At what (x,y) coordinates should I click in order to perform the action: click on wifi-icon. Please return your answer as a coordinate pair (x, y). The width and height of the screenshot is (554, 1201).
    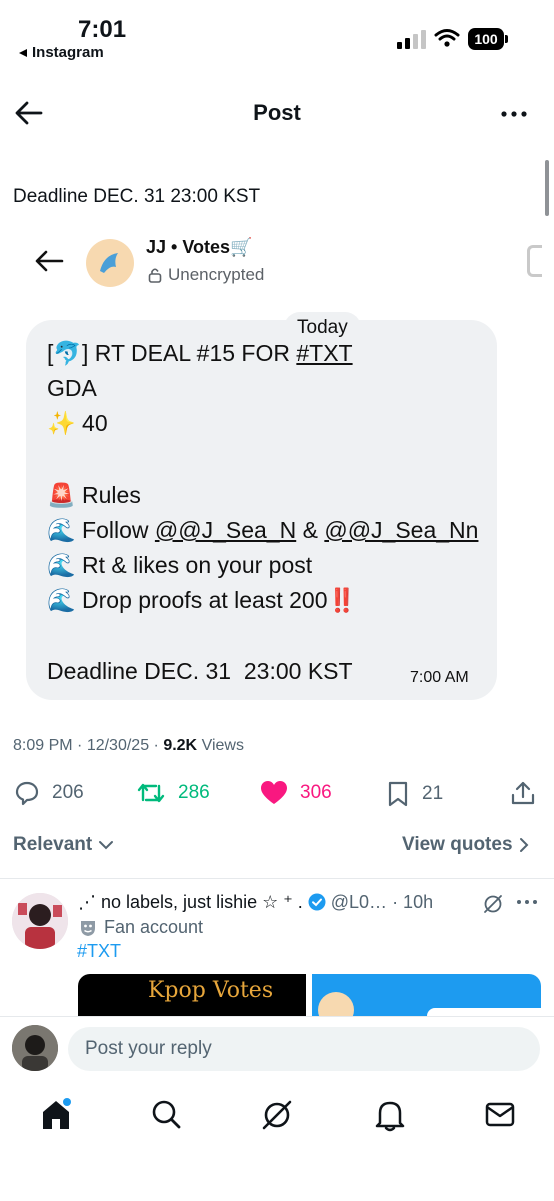
    Looking at the image, I should click on (447, 38).